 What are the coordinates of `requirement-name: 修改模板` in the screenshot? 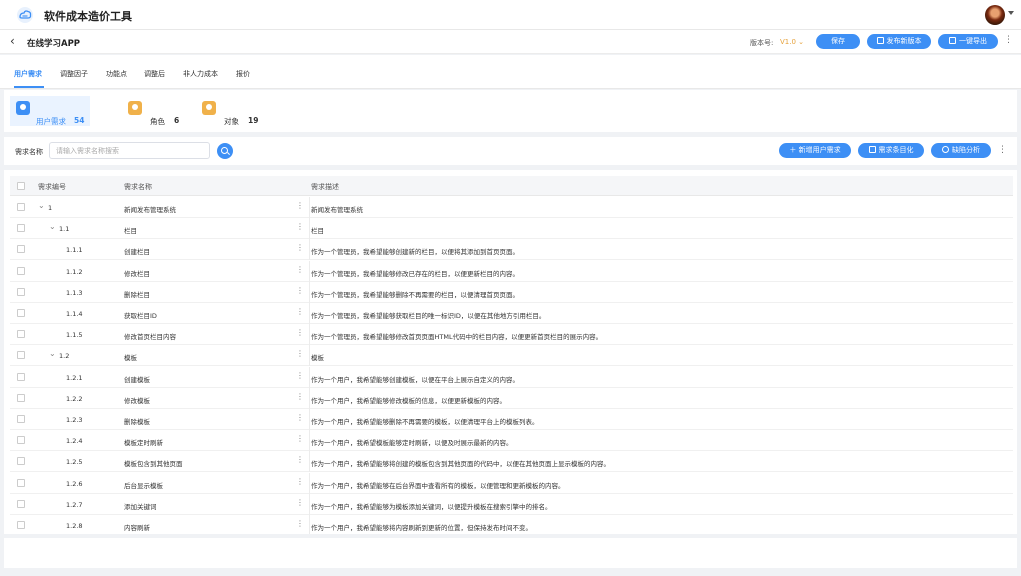 It's located at (137, 400).